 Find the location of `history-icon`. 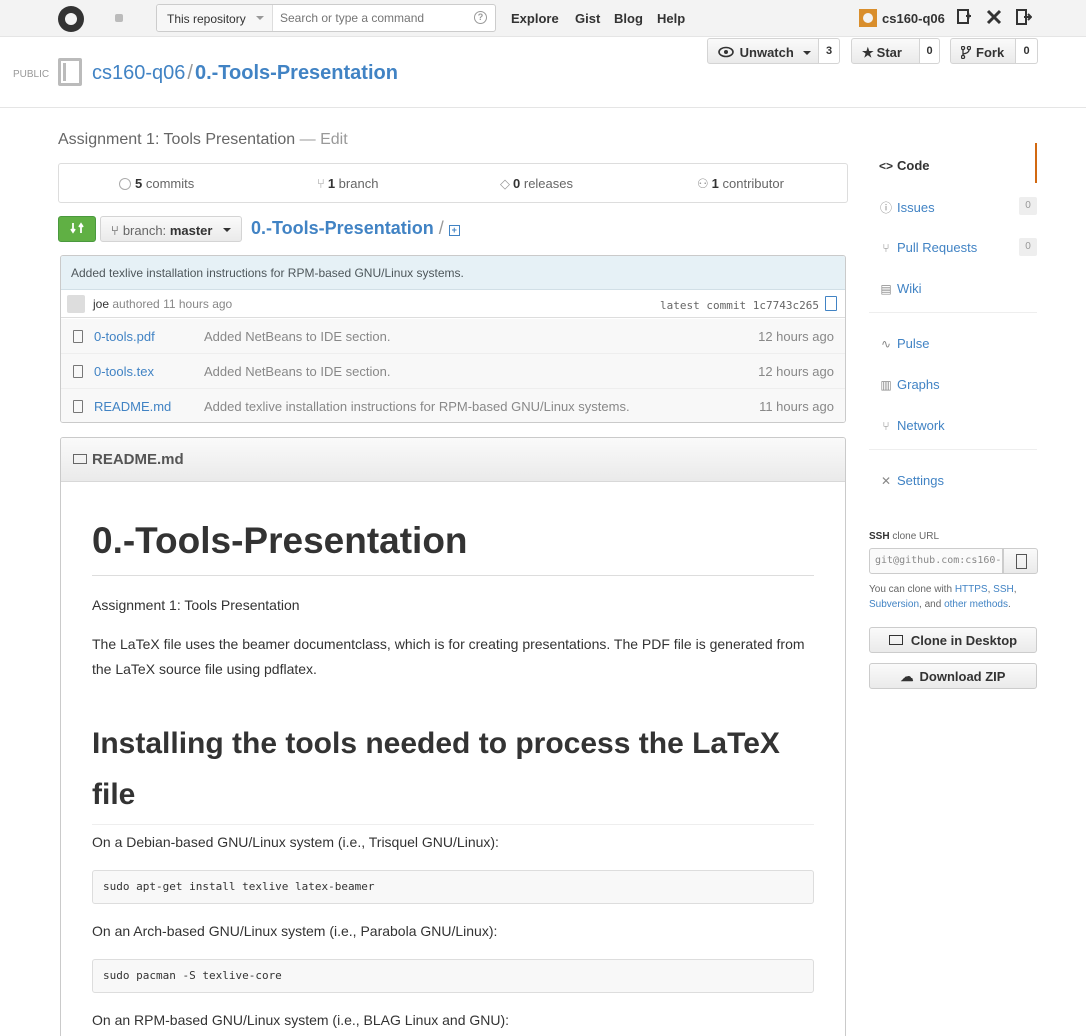

history-icon is located at coordinates (125, 184).